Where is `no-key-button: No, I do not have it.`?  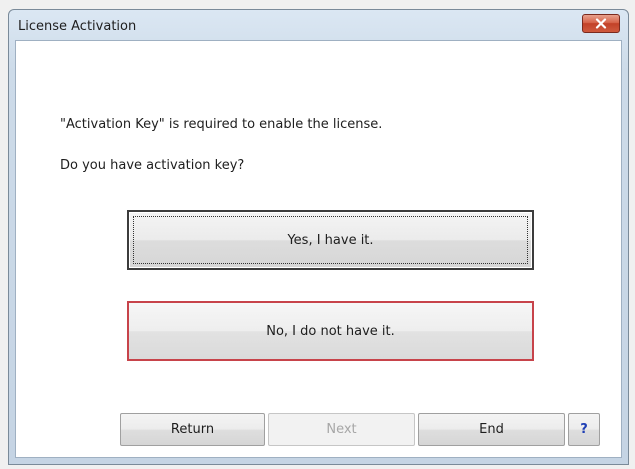
no-key-button: No, I do not have it. is located at coordinates (330, 331).